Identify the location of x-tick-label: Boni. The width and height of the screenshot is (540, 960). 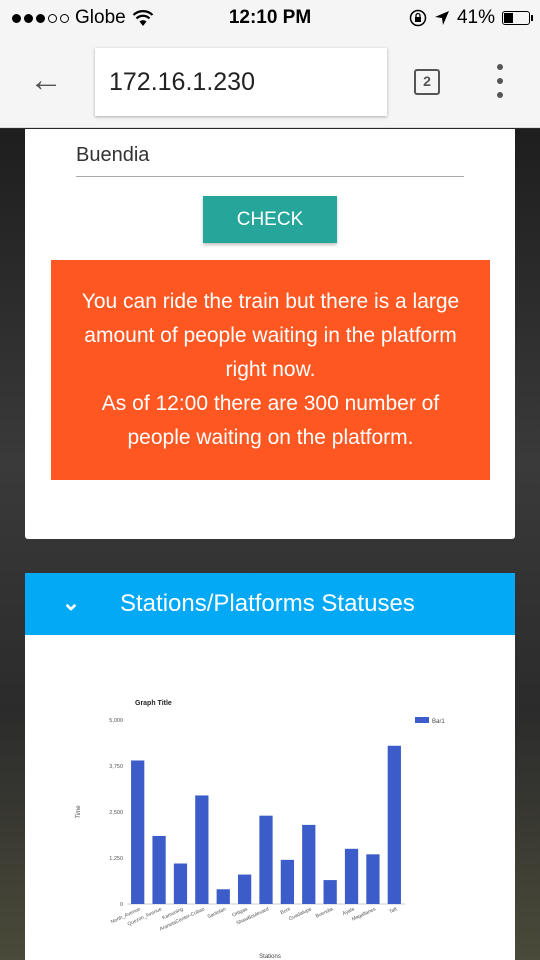
(286, 911).